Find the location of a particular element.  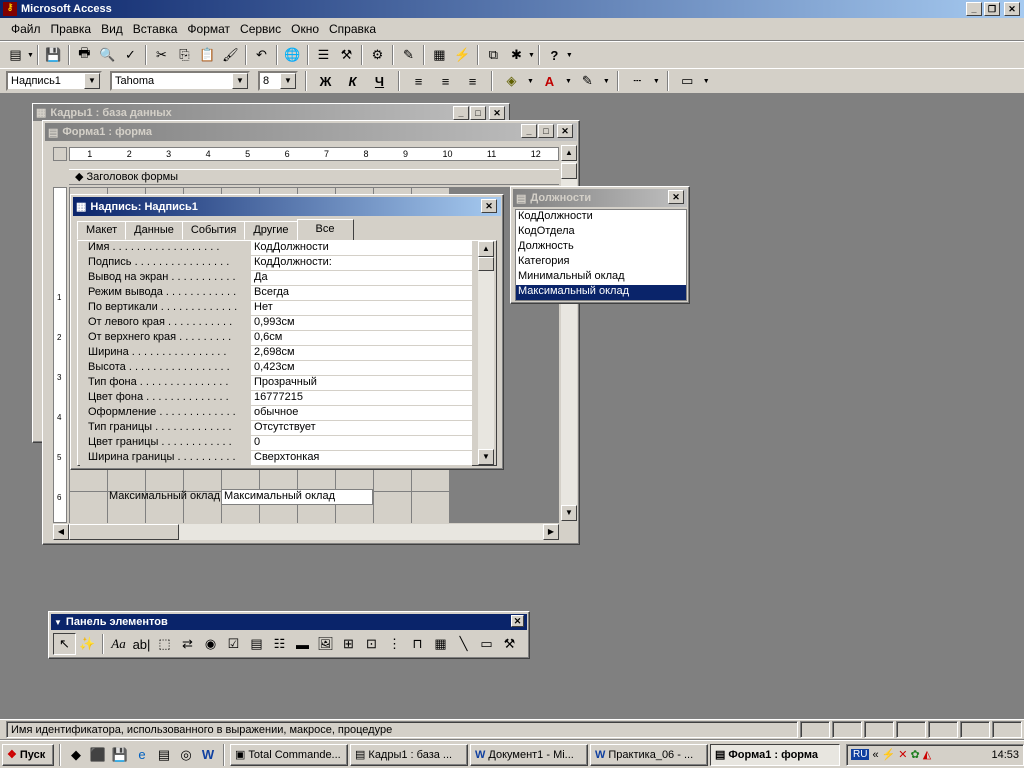

field-item: КодДолжности is located at coordinates (601, 217).